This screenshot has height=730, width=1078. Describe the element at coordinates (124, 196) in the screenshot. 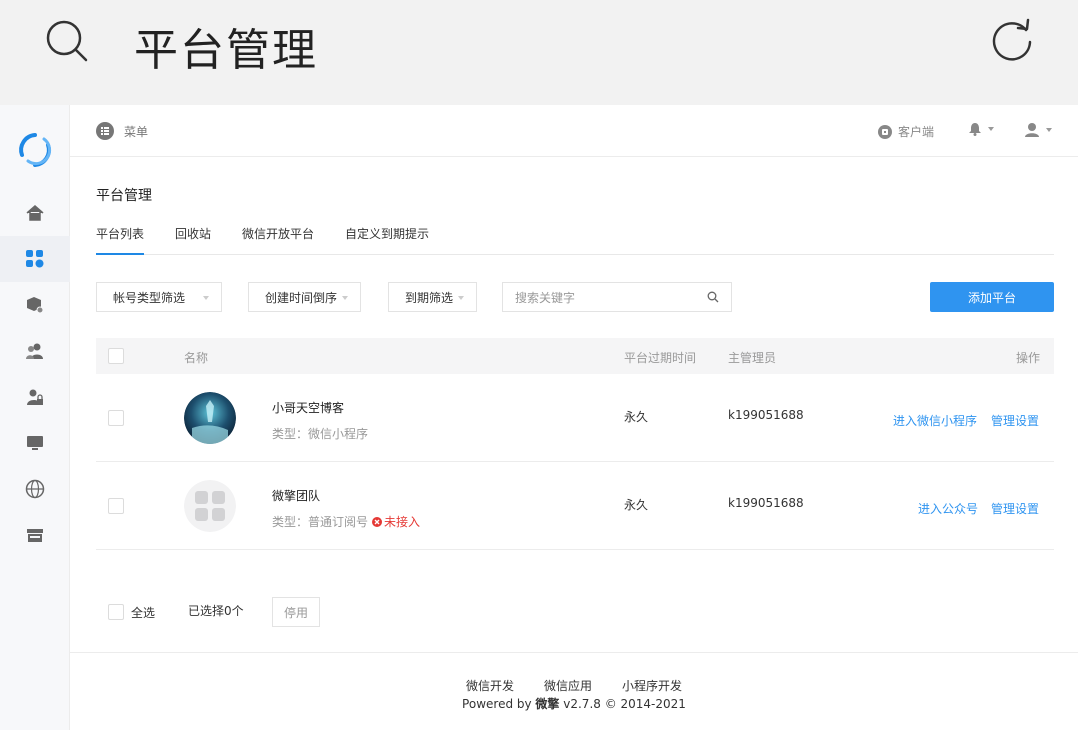

I see `page-title: 平台管理` at that location.